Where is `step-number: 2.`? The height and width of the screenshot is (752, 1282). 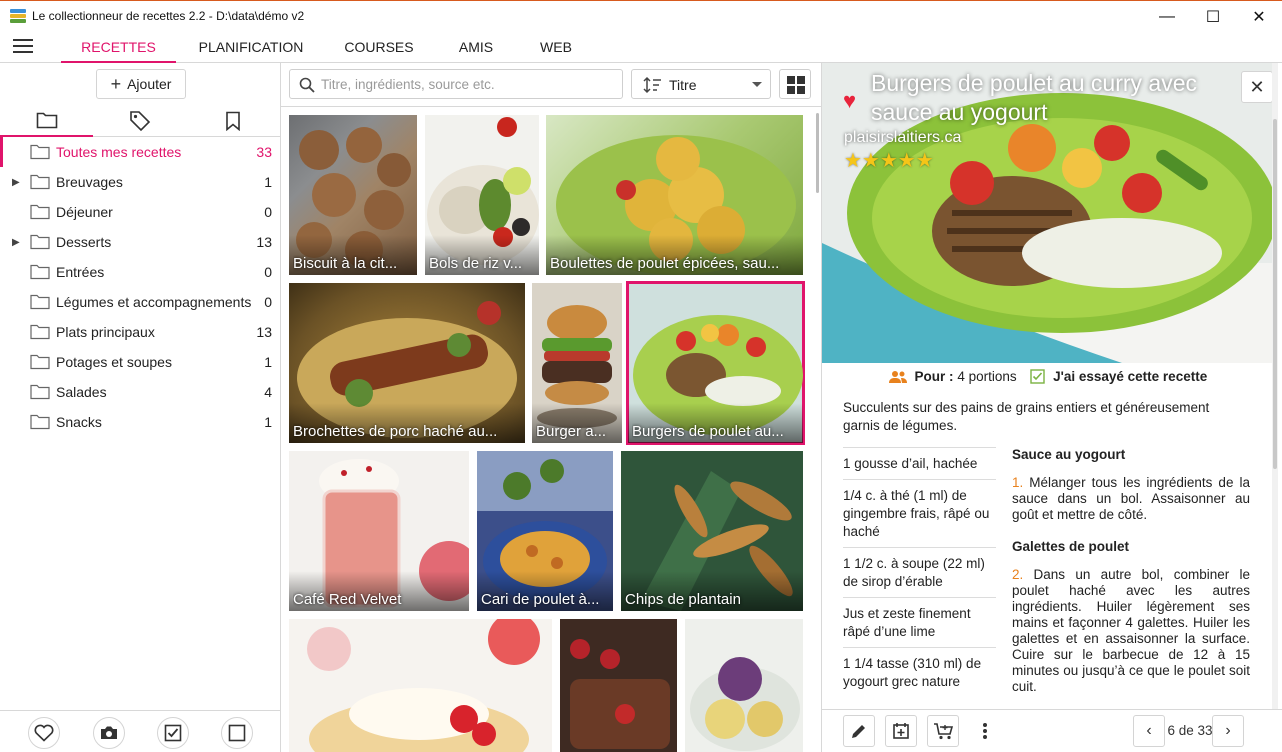
step-number: 2. is located at coordinates (1018, 574).